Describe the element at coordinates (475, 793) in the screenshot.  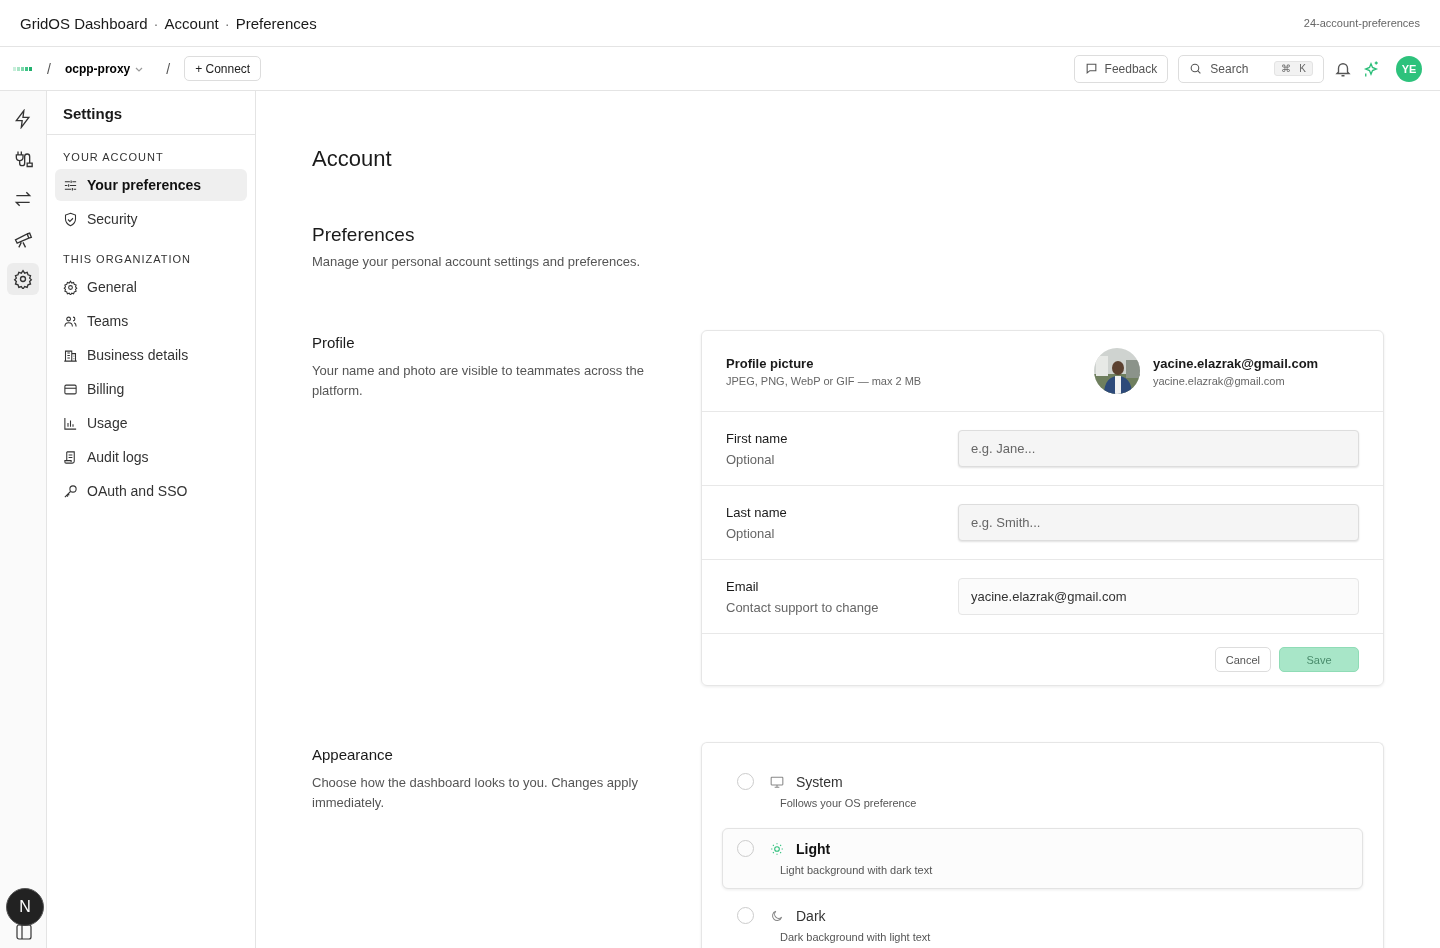
I see `section-description: Choose how the dashboard looks to you. Changes apply immediately.` at that location.